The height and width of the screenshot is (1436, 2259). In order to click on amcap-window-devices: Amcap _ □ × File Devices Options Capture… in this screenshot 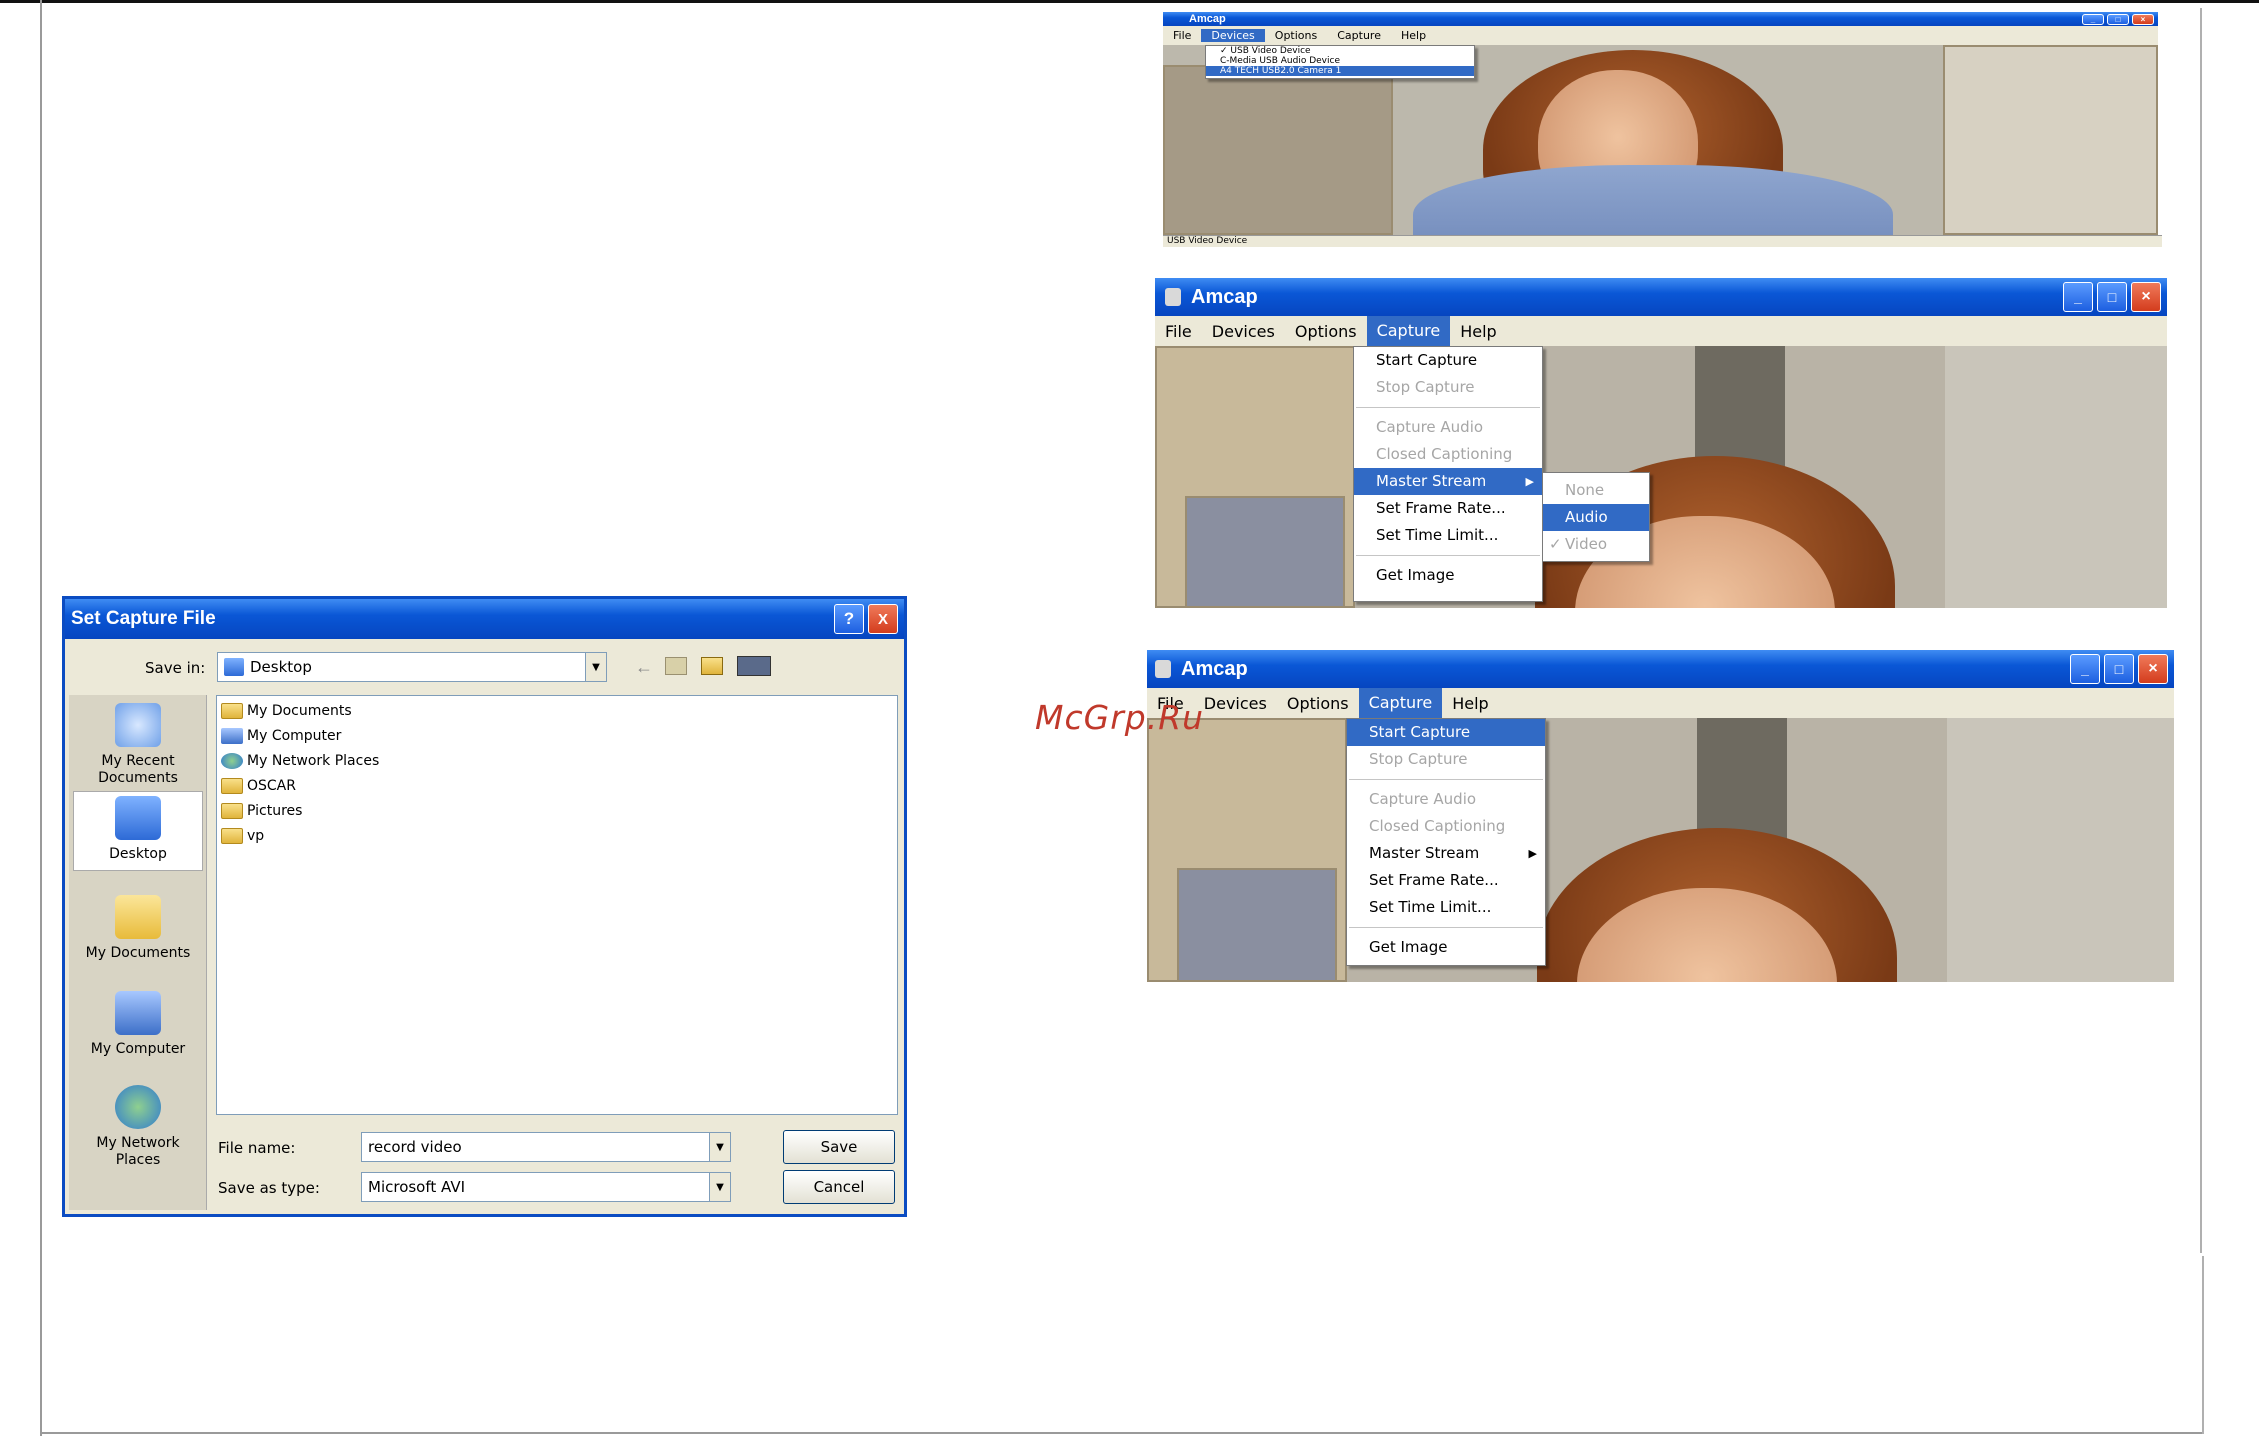, I will do `click(1662, 129)`.